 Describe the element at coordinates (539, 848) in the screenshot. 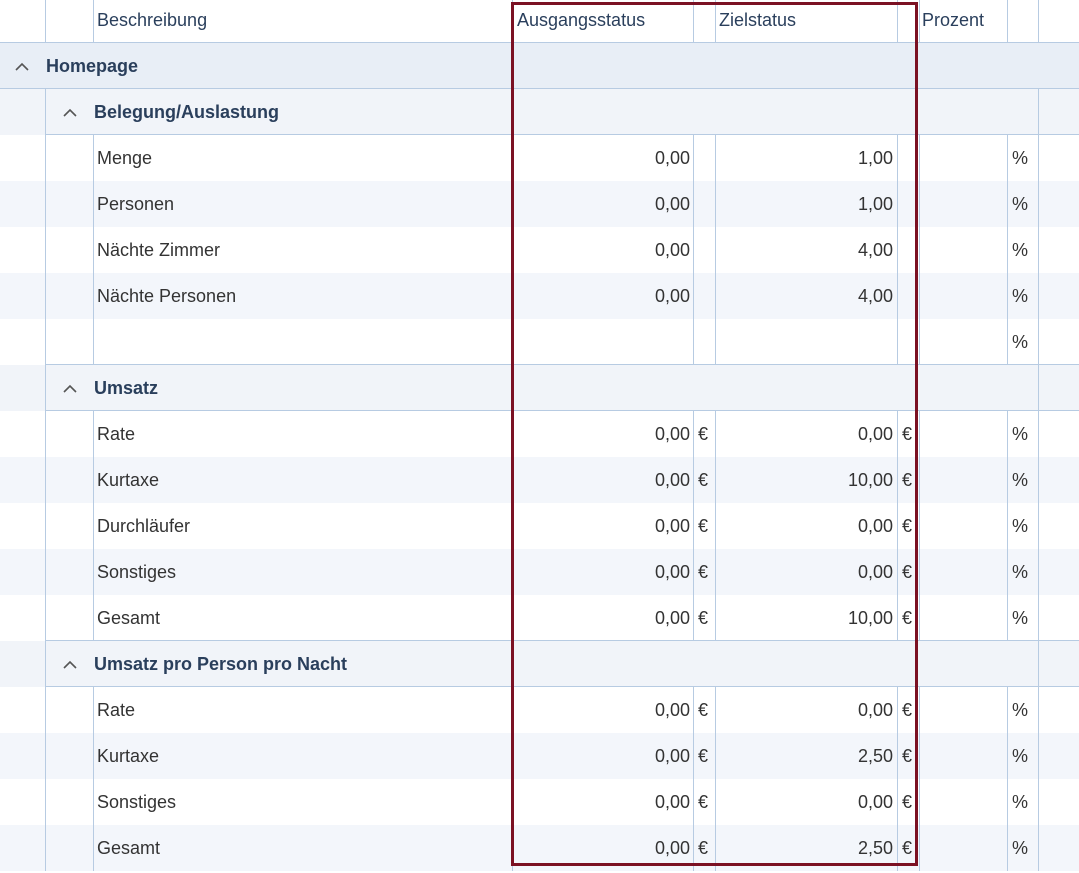

I see `table-row: Gesamt 0,00 €2,50 €%` at that location.